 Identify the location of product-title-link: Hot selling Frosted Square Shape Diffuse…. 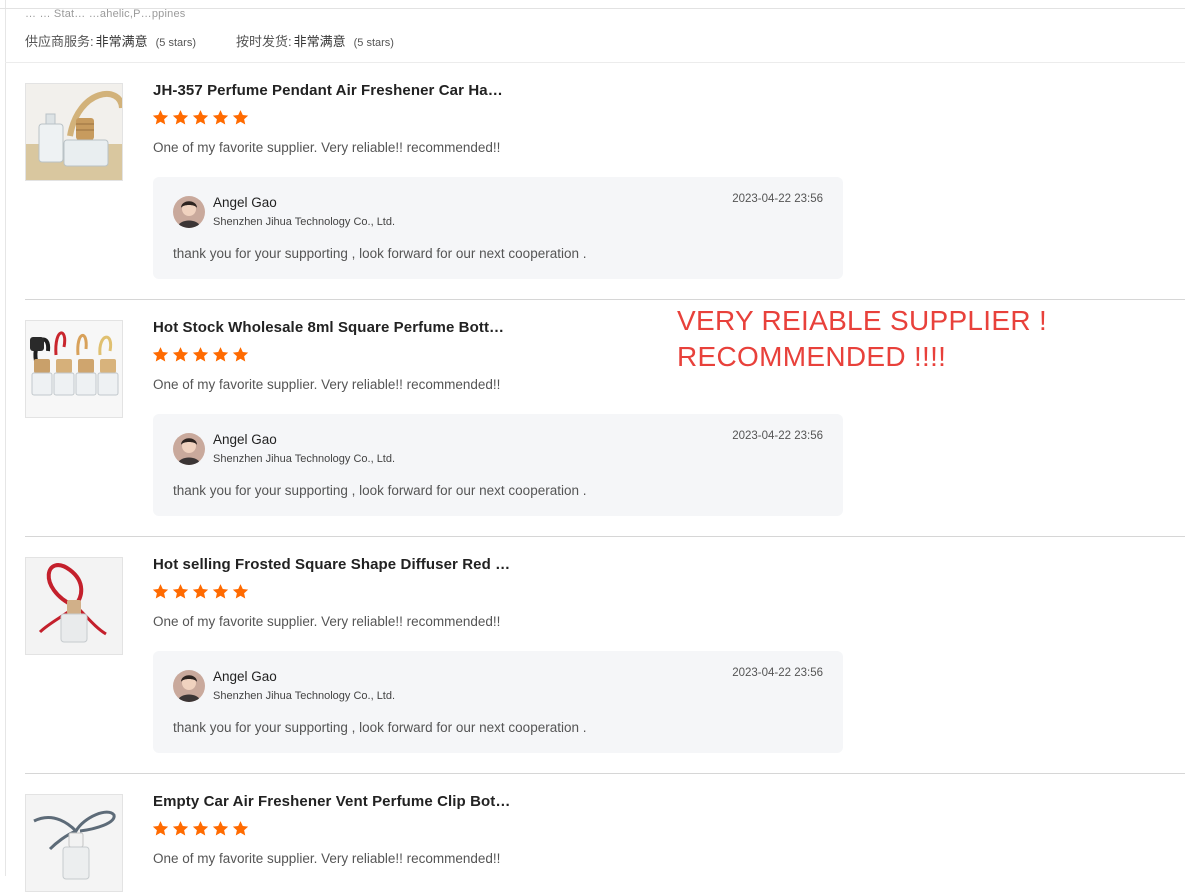
(331, 564).